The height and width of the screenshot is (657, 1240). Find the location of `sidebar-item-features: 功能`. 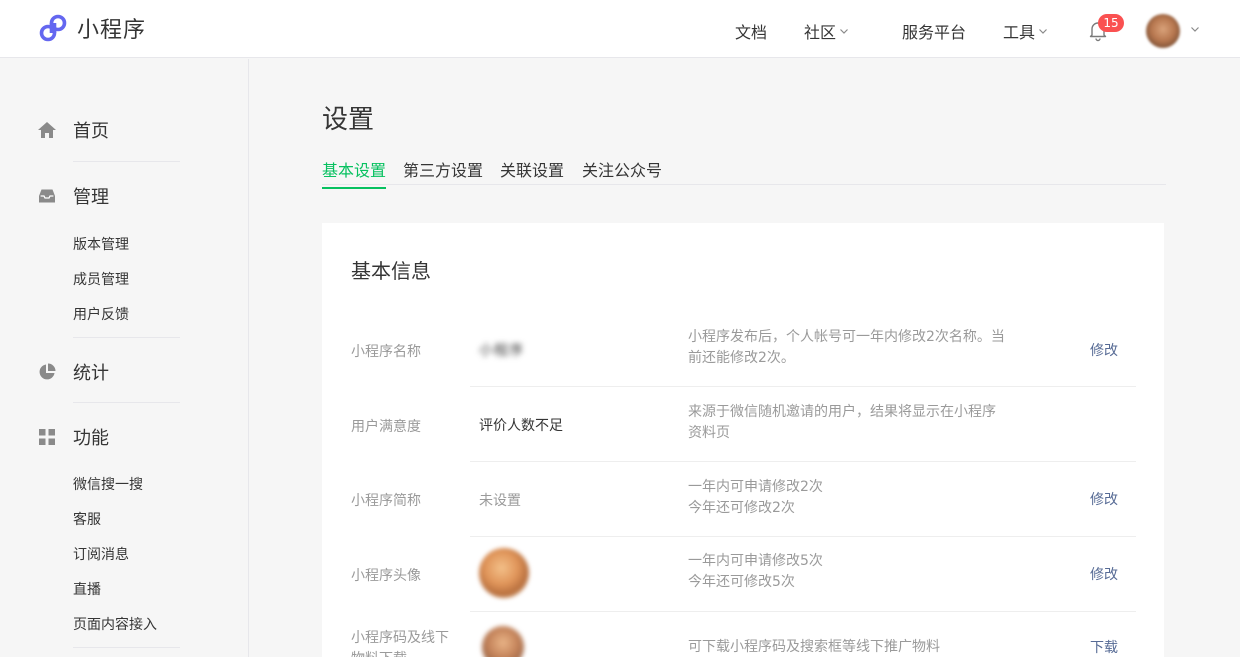

sidebar-item-features: 功能 is located at coordinates (72, 437).